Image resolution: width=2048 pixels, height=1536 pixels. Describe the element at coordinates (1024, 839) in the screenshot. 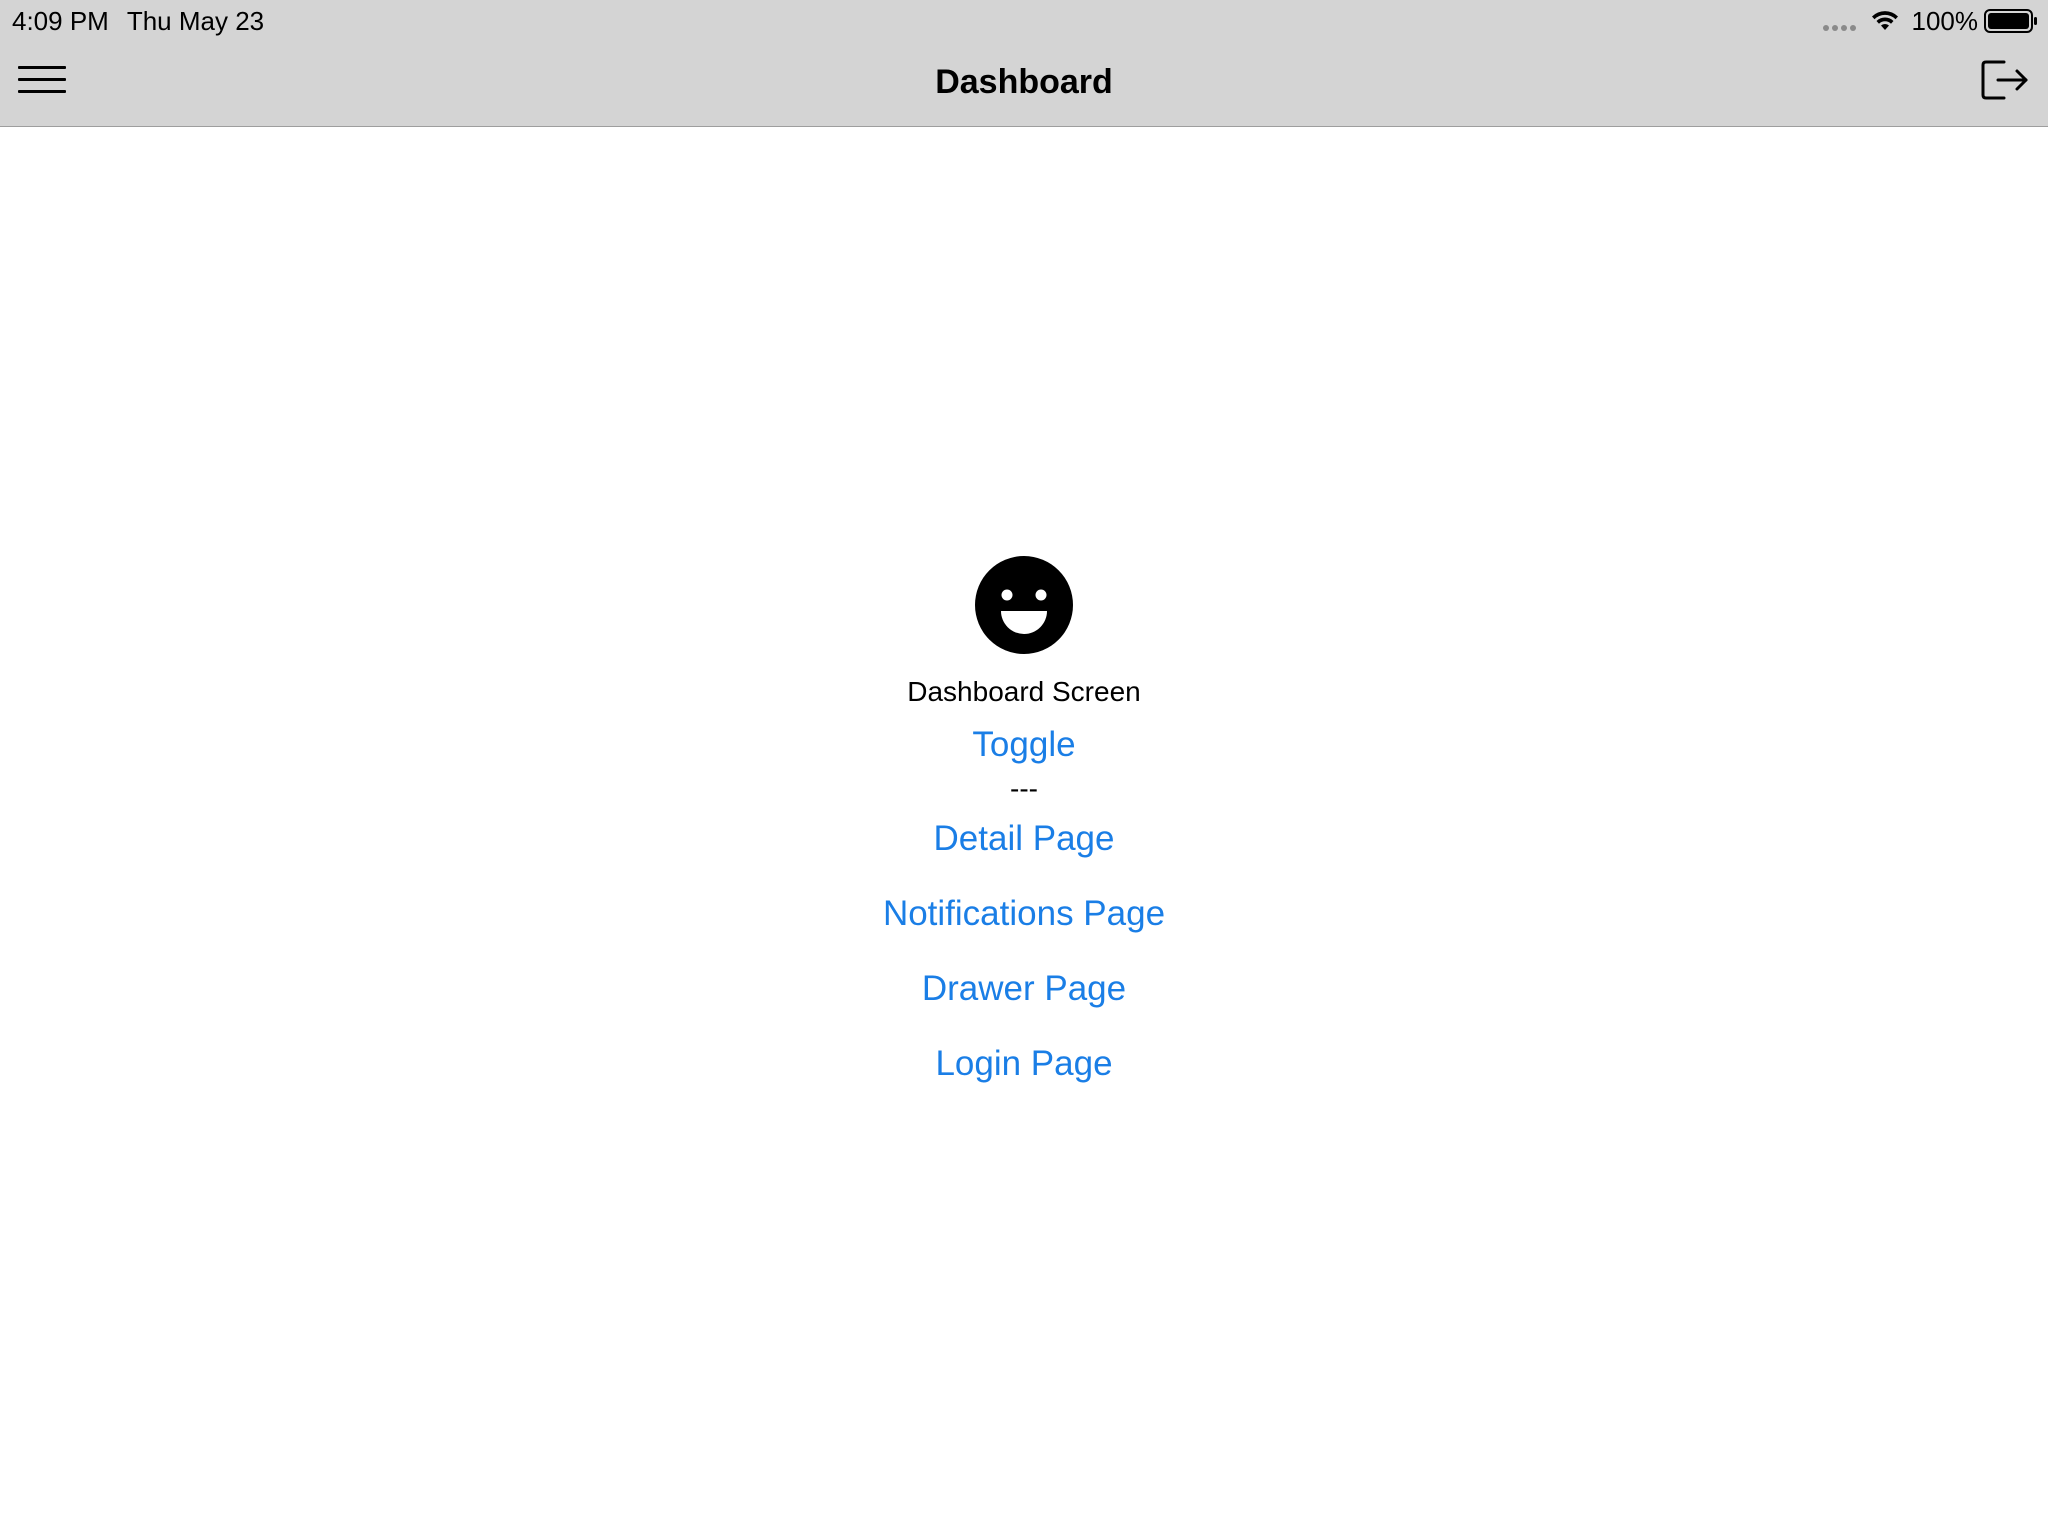

I see `detail-page-link: Detail Page` at that location.